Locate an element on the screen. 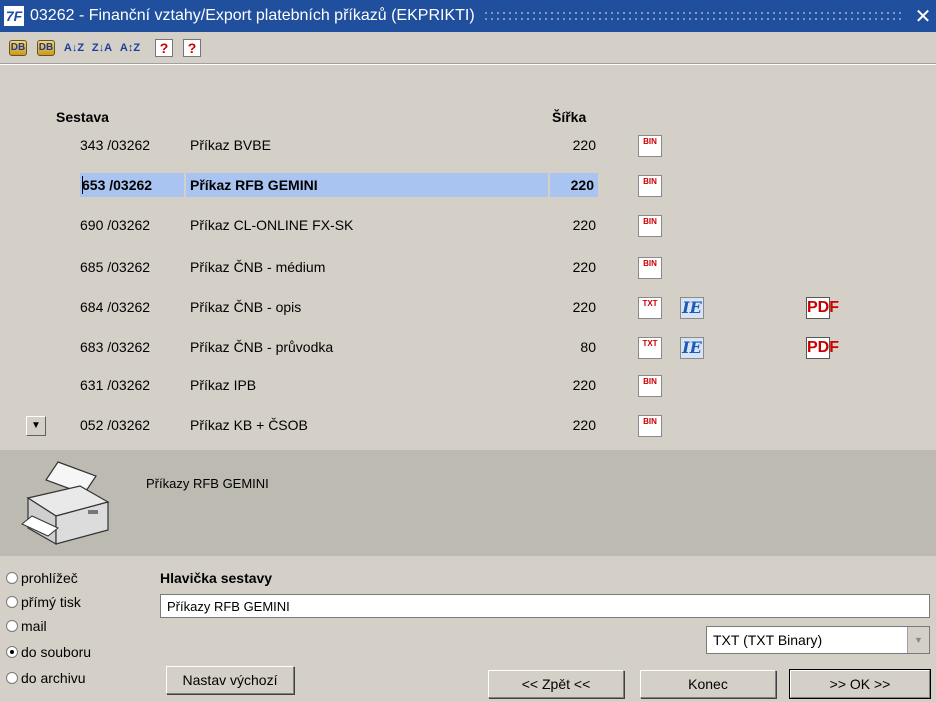 Image resolution: width=936 pixels, height=702 pixels. report-id: 684 /03262 is located at coordinates (115, 307).